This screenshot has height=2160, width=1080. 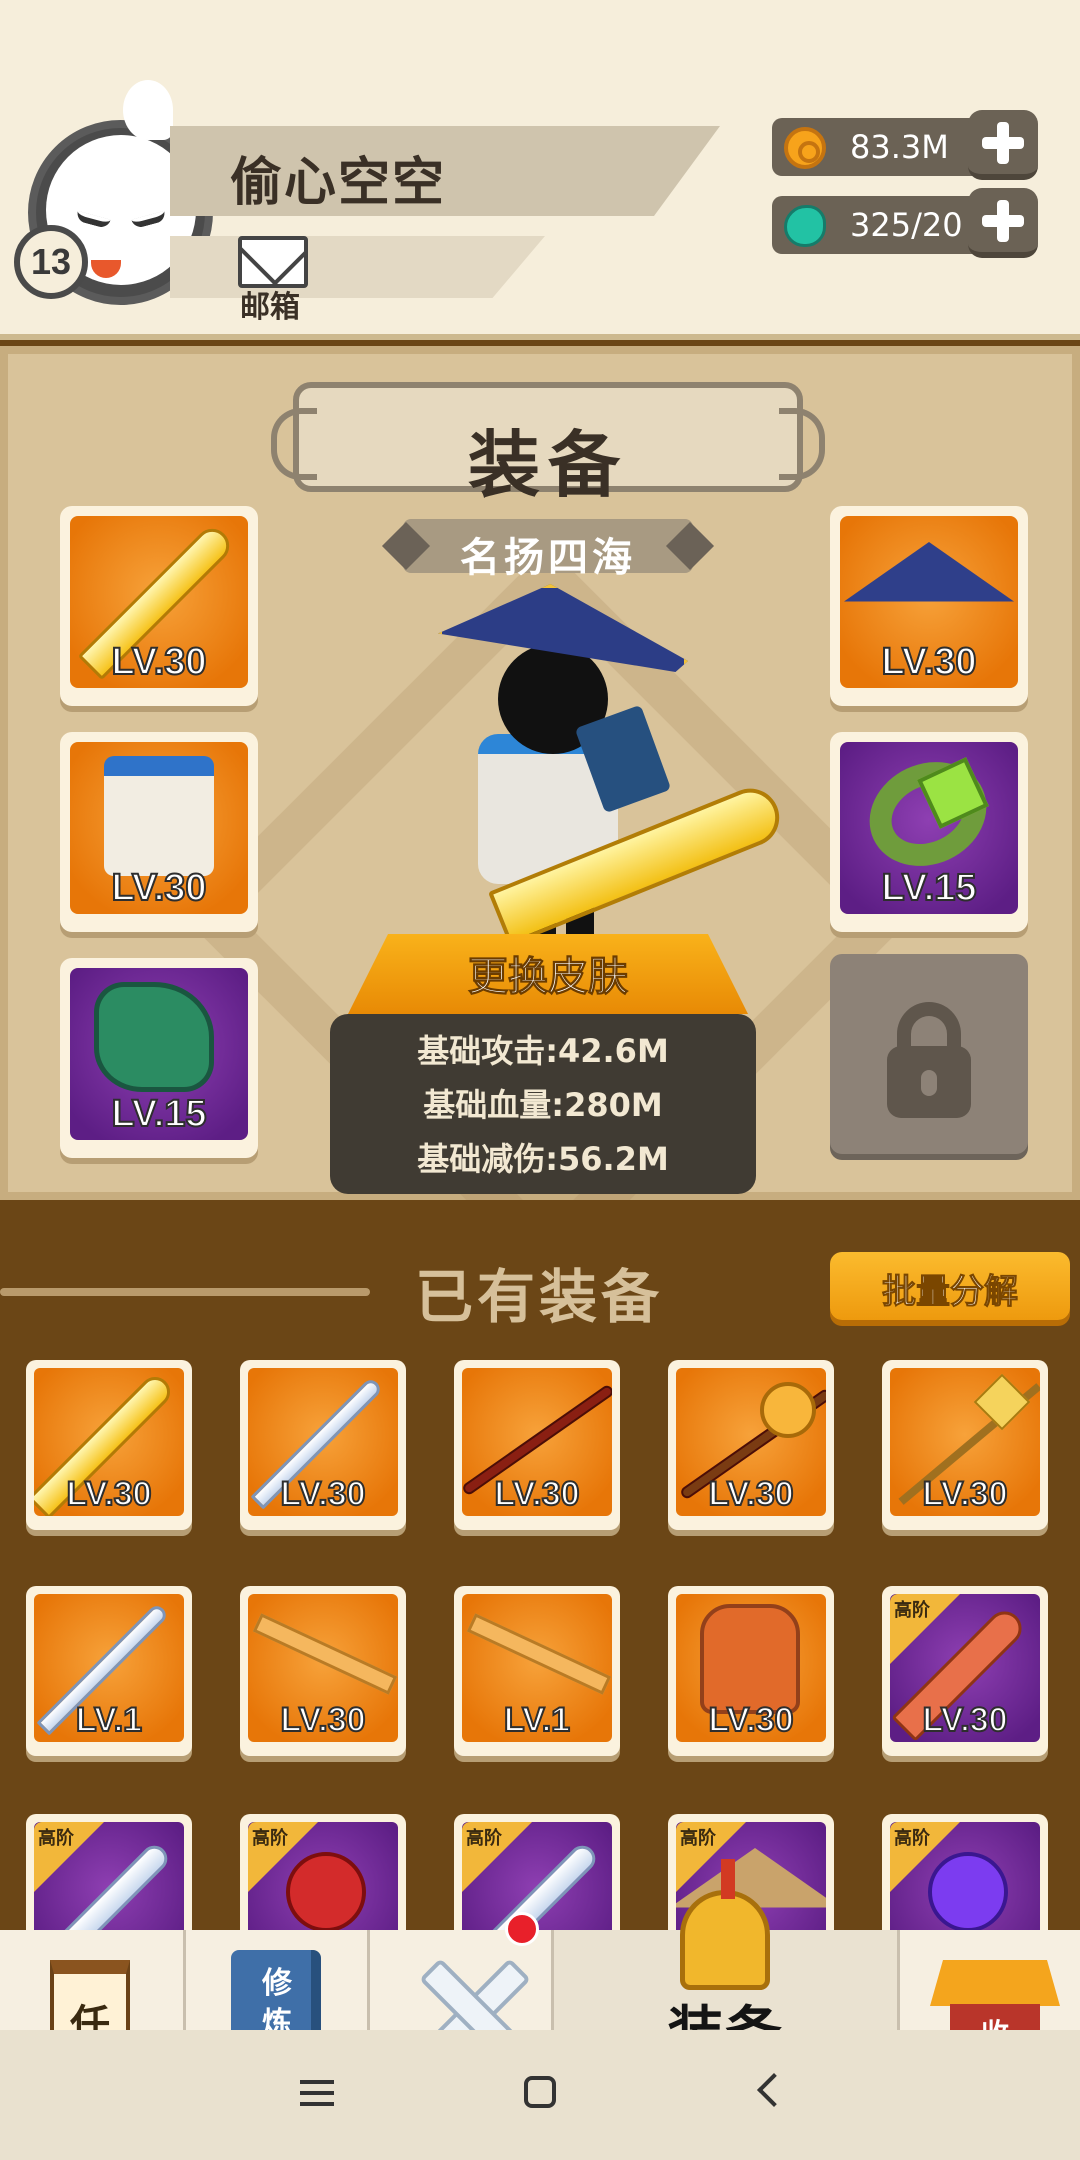 I want to click on helmet-icon, so click(x=725, y=1924).